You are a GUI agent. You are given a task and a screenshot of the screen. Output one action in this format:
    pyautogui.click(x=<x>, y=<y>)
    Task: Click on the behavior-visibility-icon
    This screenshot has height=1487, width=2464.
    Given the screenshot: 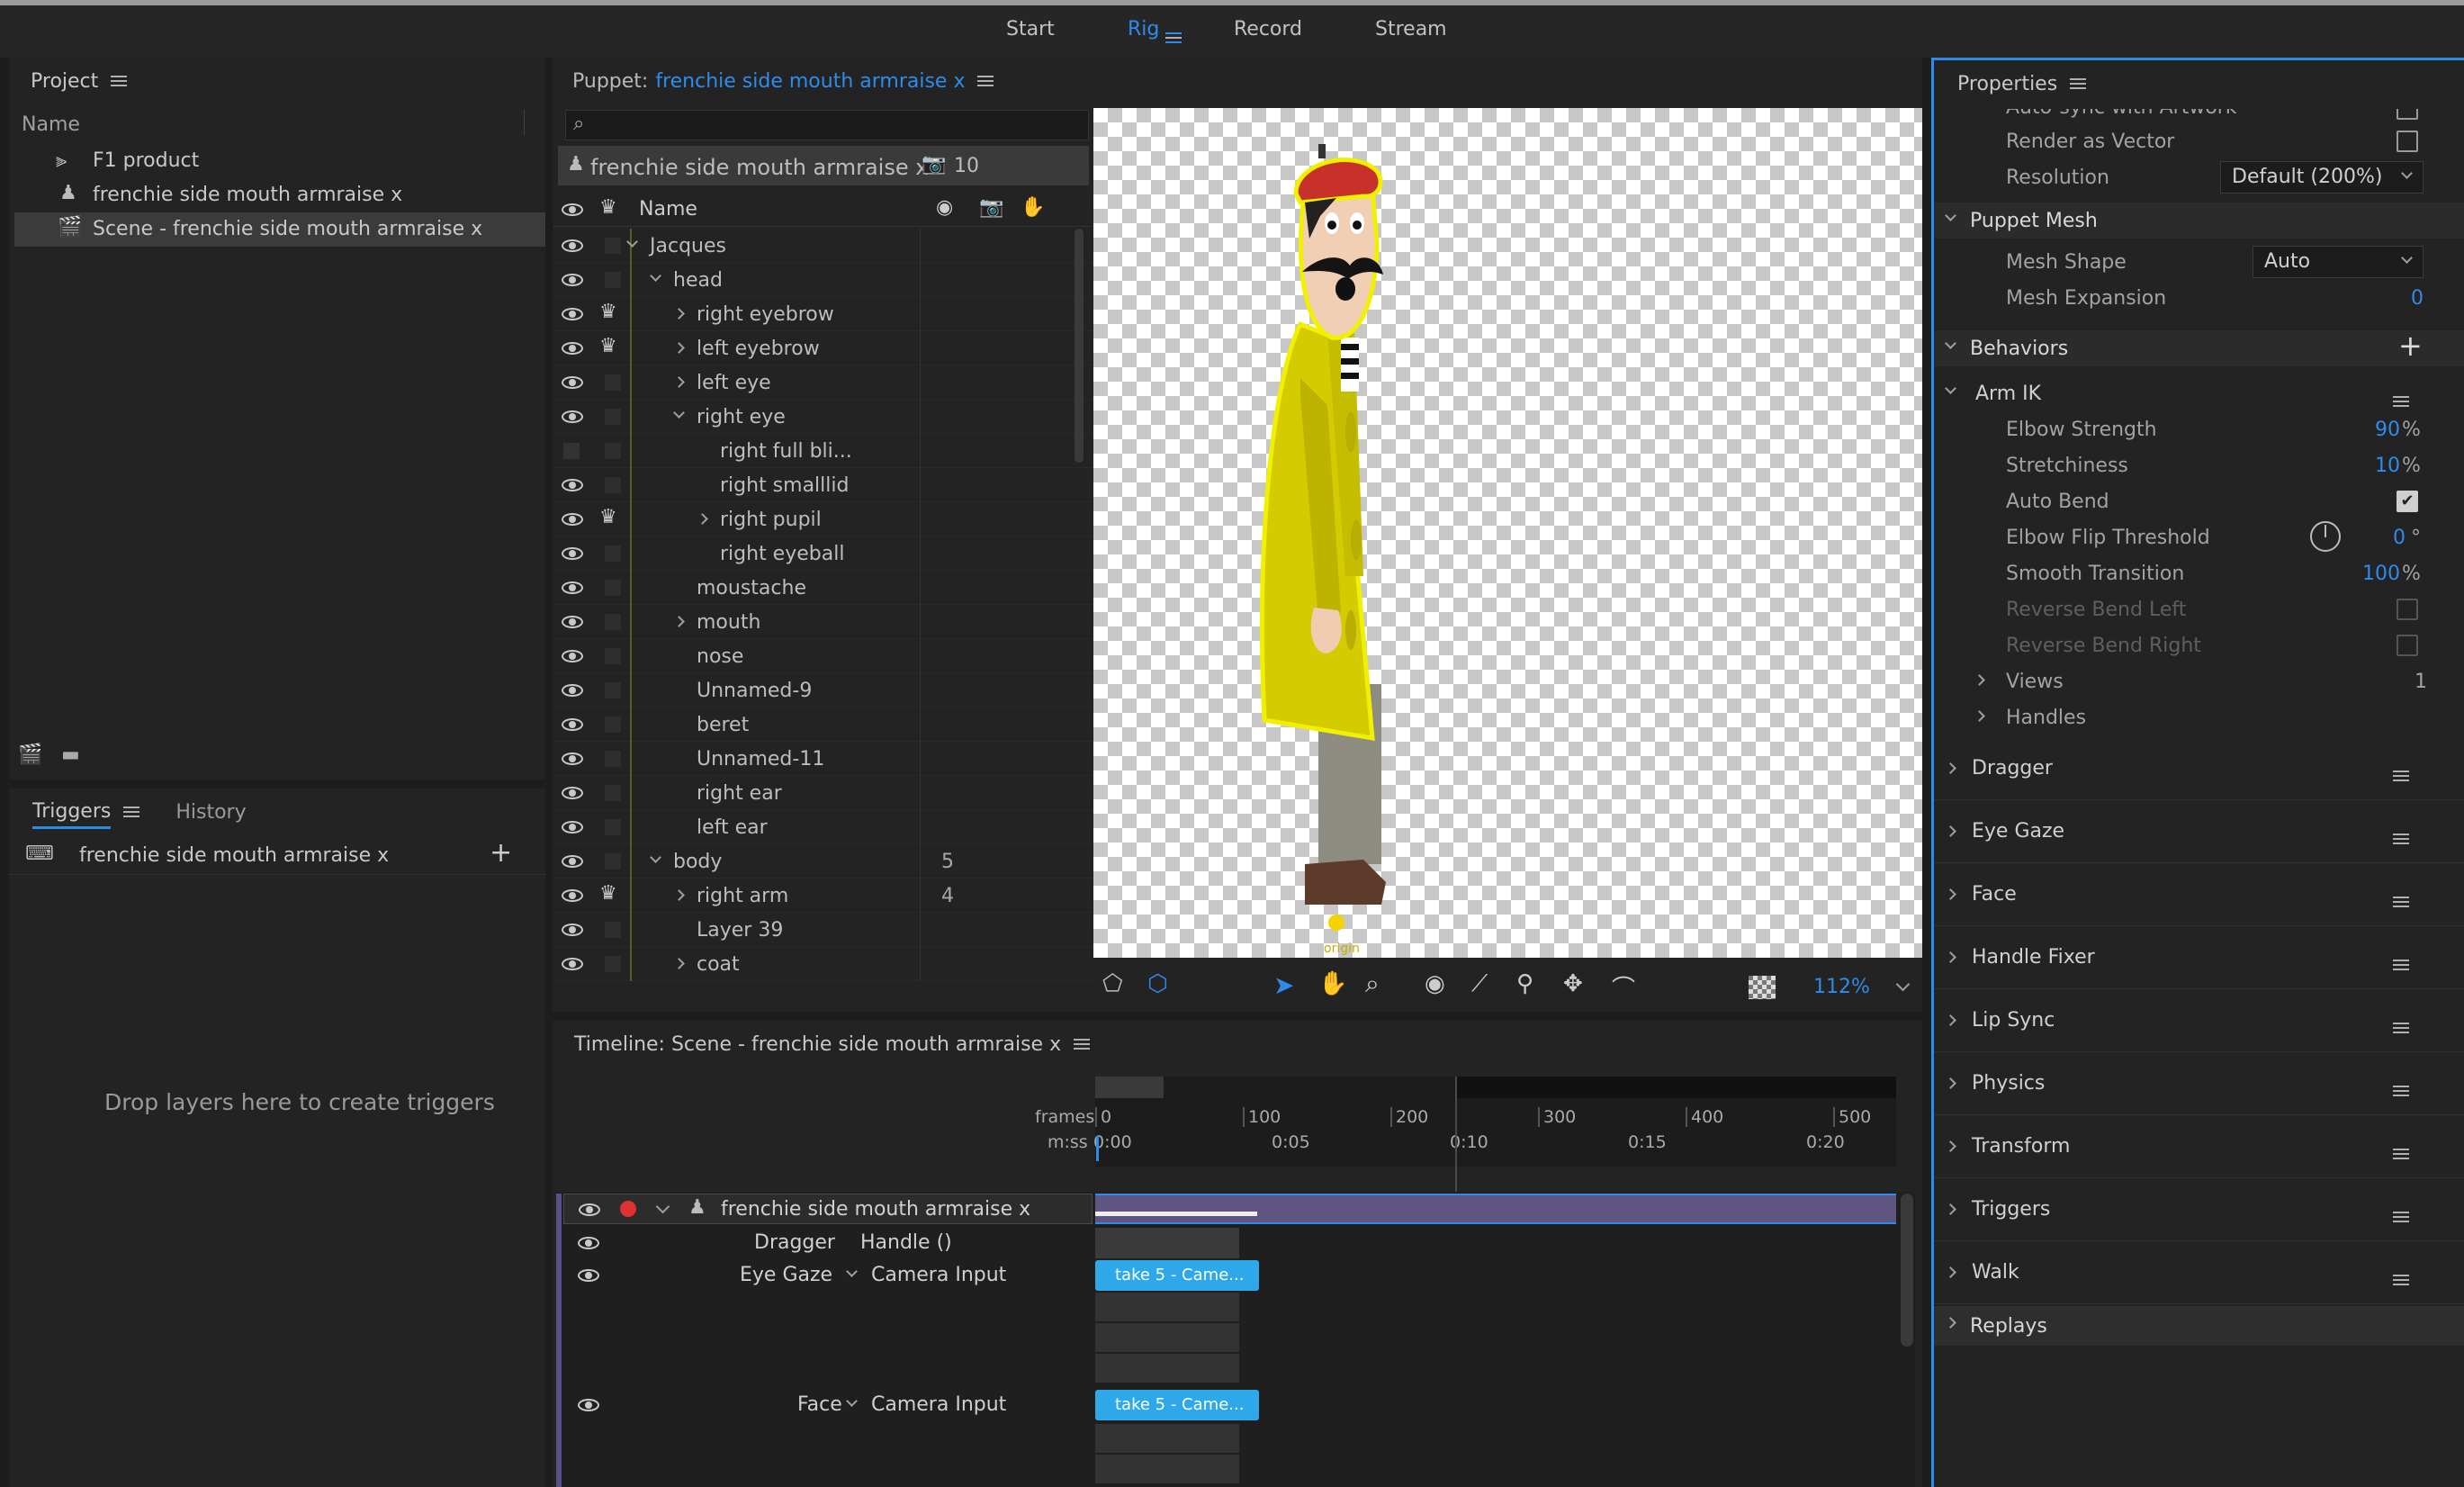 What is the action you would take?
    pyautogui.click(x=589, y=1275)
    